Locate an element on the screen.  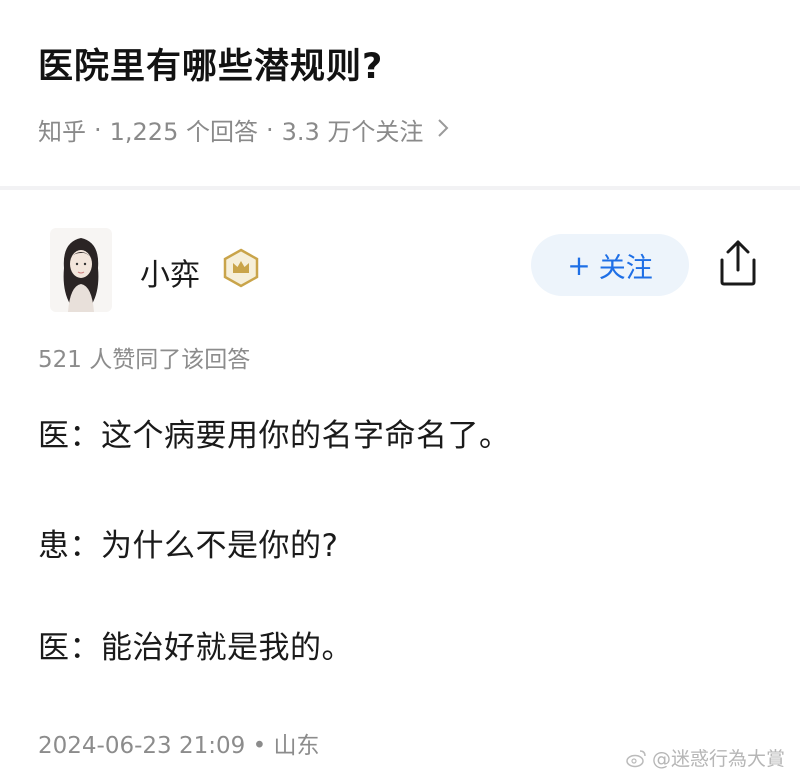
question-meta: 知乎 · 1,225 个回答 · 3.3 万个关注 is located at coordinates (243, 129).